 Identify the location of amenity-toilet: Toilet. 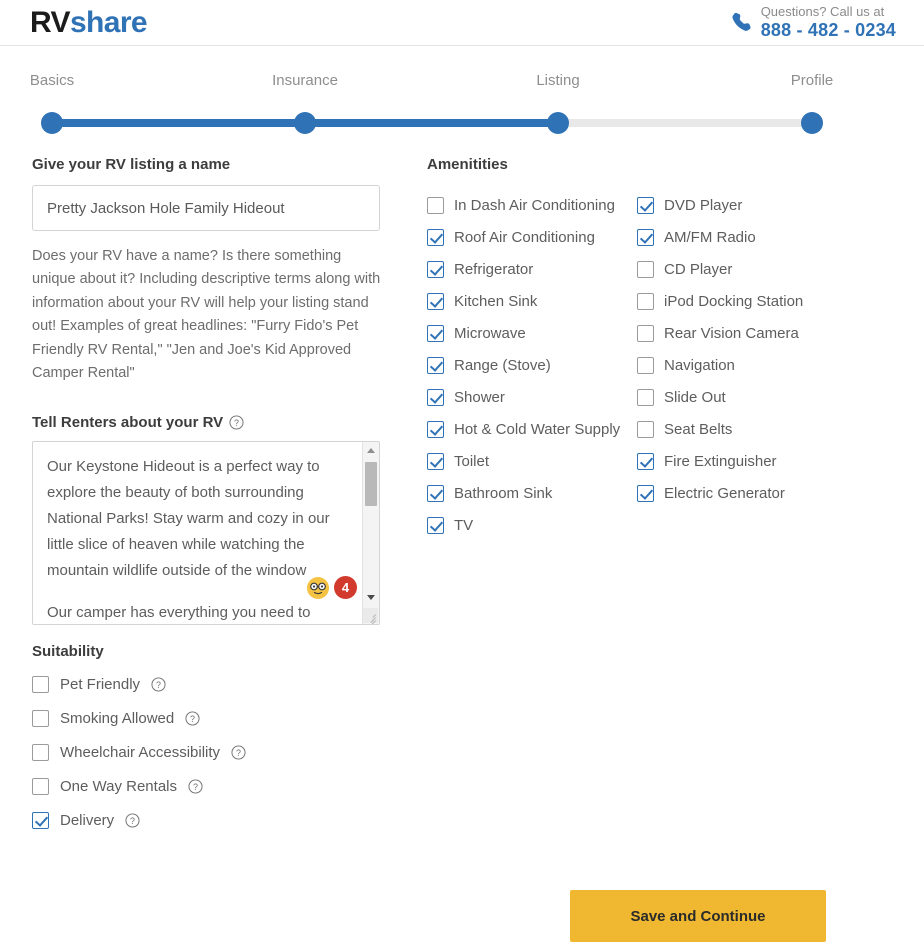
(532, 461).